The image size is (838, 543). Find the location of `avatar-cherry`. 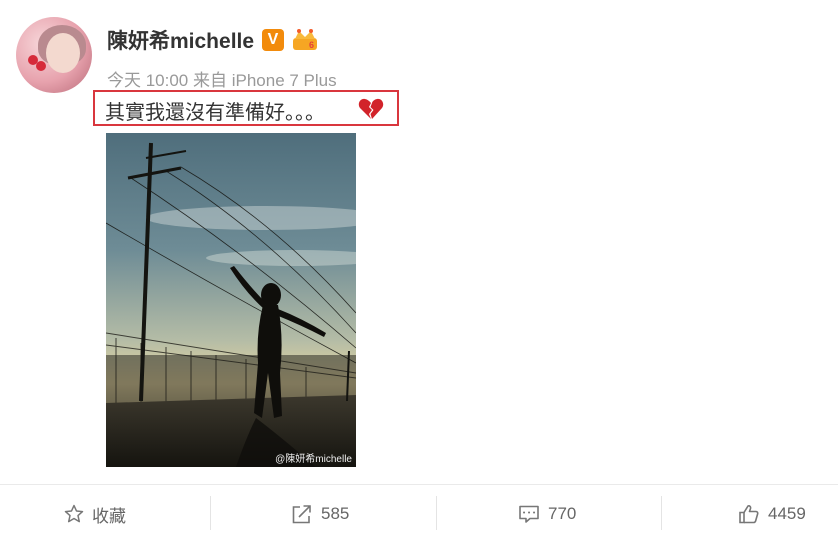

avatar-cherry is located at coordinates (41, 66).